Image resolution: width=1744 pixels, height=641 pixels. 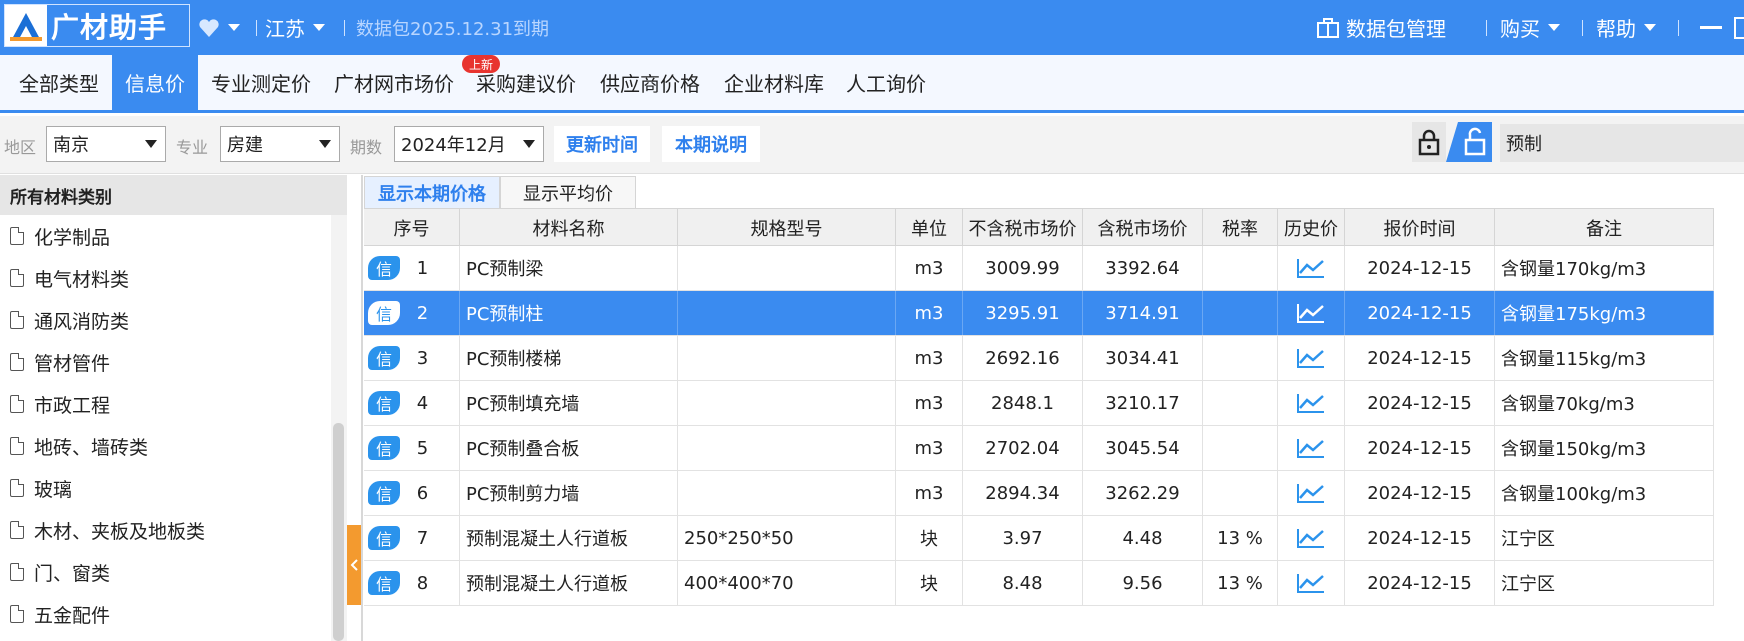 What do you see at coordinates (69, 278) in the screenshot?
I see `list-item: 电气材料类` at bounding box center [69, 278].